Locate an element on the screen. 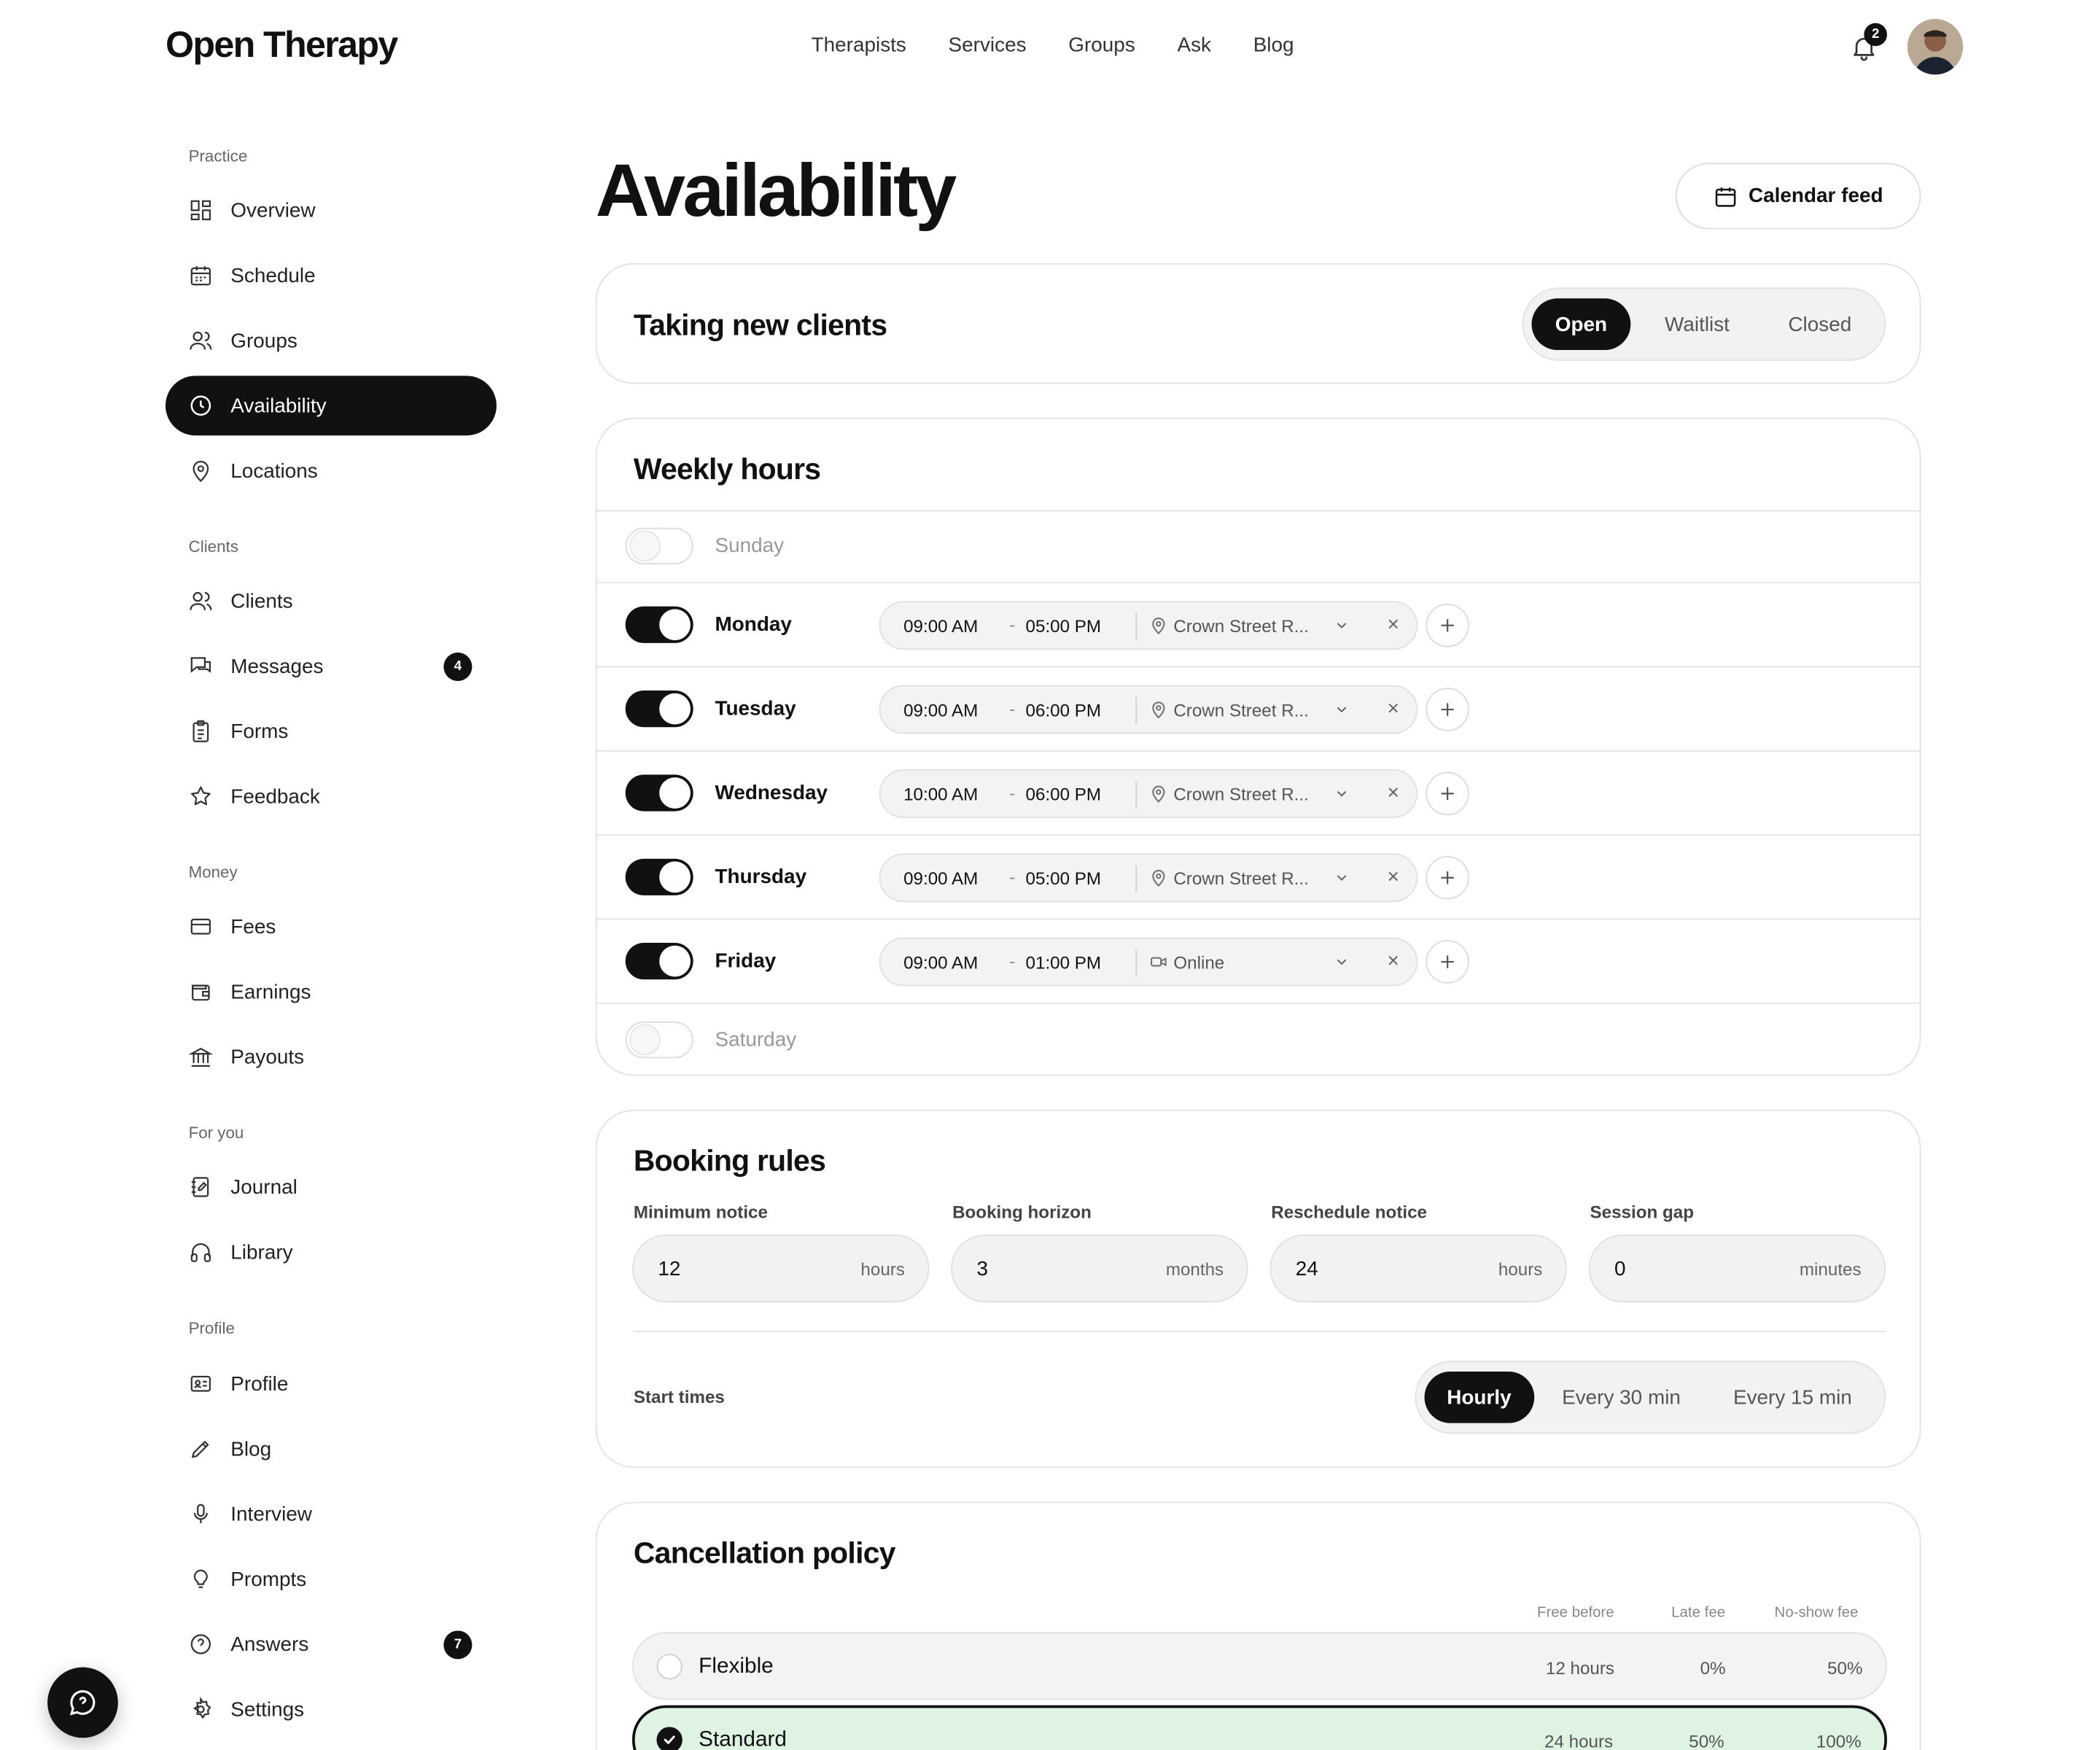 This screenshot has width=2100, height=1750. column-free-before: Free before is located at coordinates (1575, 1613).